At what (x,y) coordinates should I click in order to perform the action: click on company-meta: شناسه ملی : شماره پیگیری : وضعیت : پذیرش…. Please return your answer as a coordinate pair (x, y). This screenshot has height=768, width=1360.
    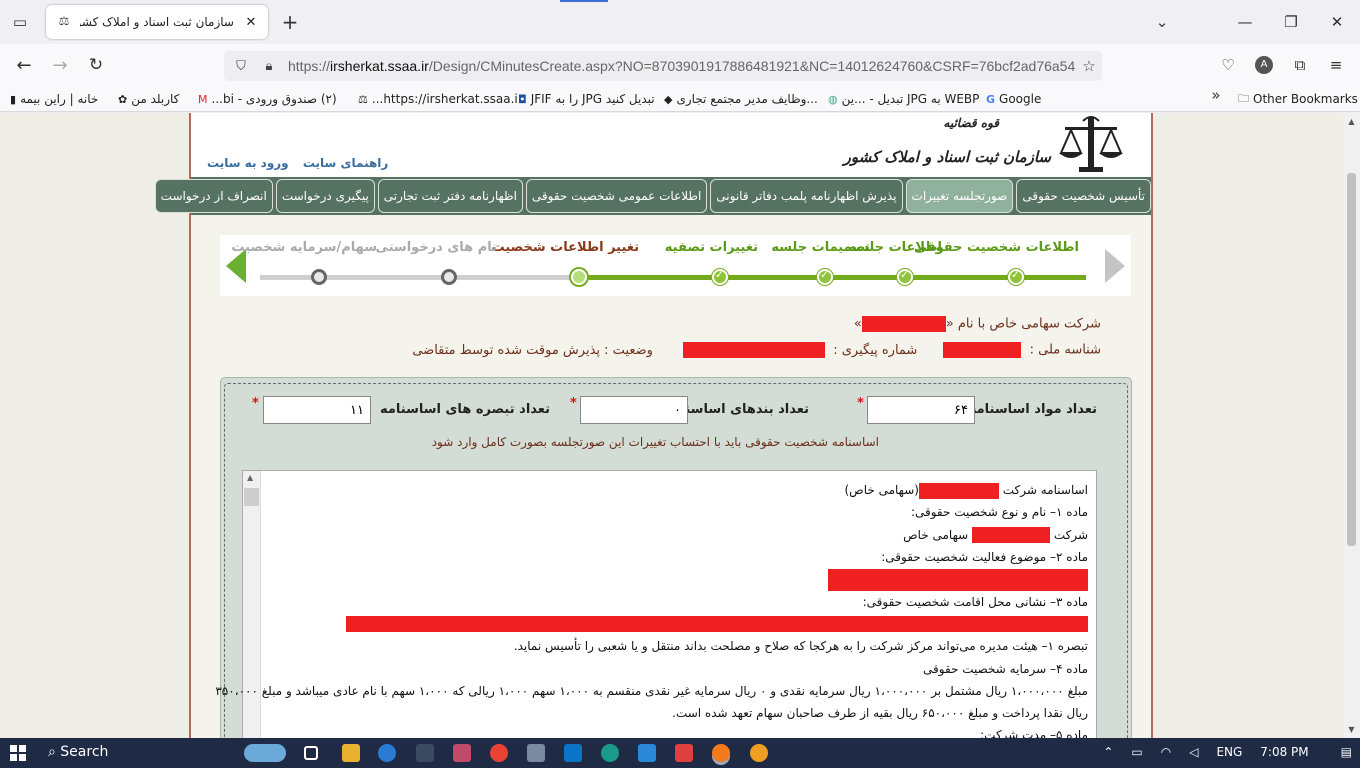
    Looking at the image, I should click on (701, 353).